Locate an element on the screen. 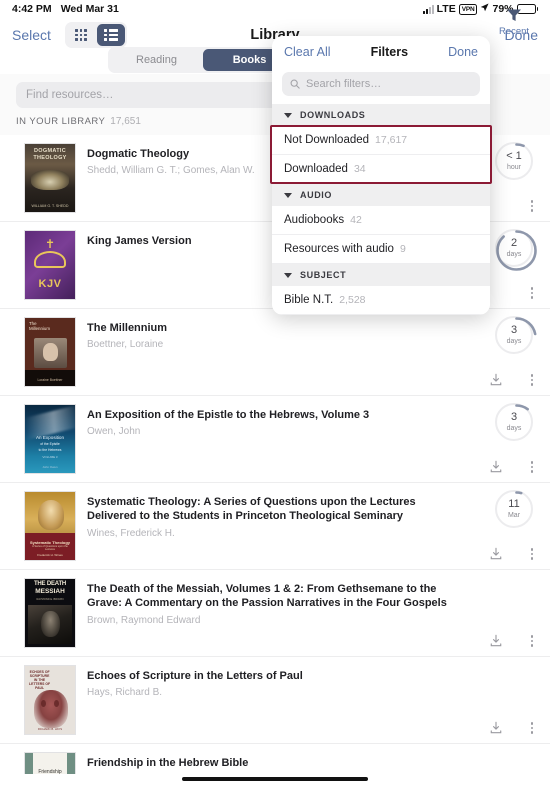  book-author: Owen, John is located at coordinates (114, 432).